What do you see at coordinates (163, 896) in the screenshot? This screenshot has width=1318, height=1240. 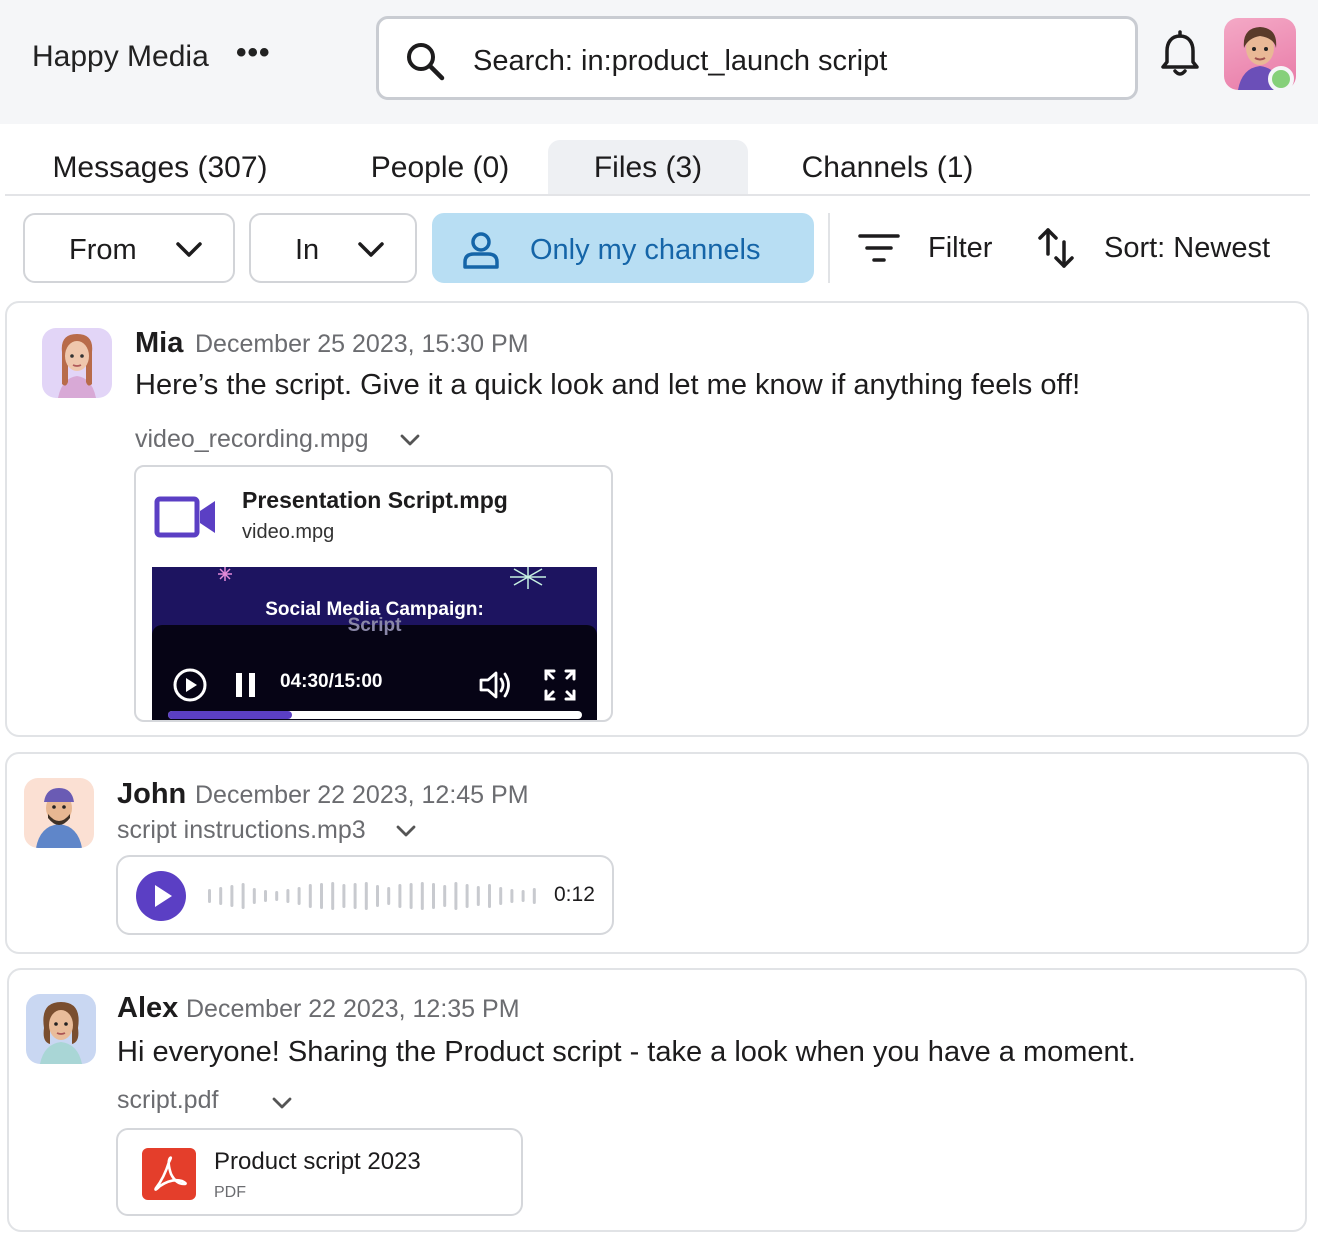 I see `play-icon` at bounding box center [163, 896].